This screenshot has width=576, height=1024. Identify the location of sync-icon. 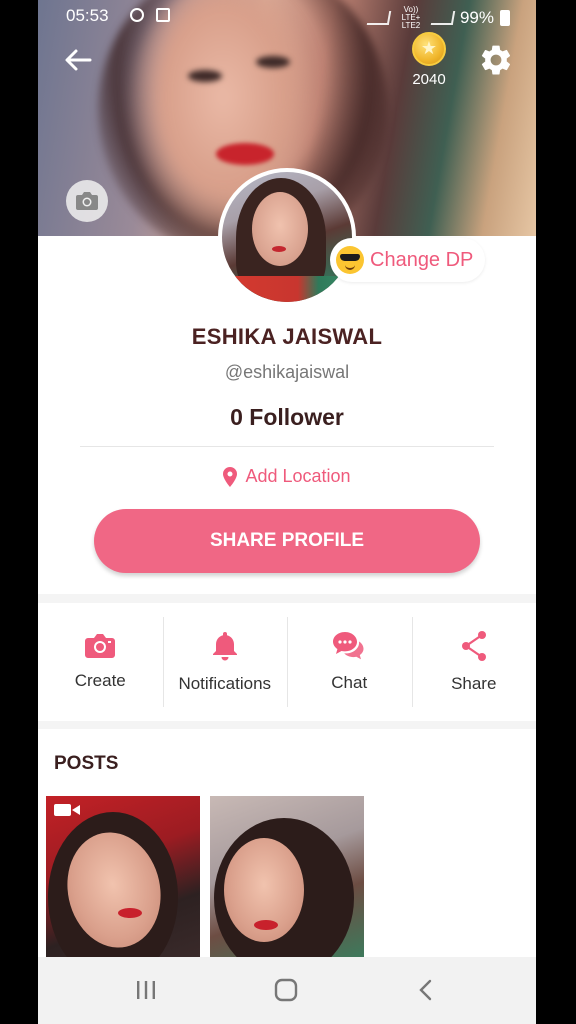
(137, 15).